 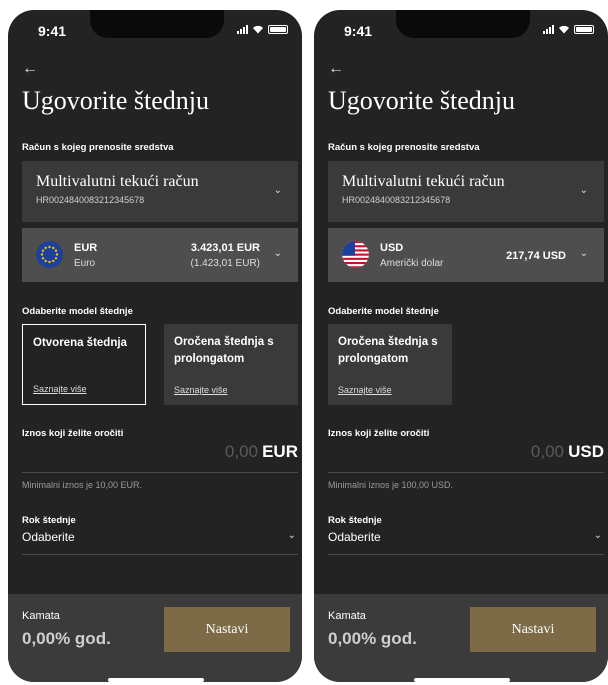 I want to click on amount-input: 0,00 EUR, so click(x=160, y=456).